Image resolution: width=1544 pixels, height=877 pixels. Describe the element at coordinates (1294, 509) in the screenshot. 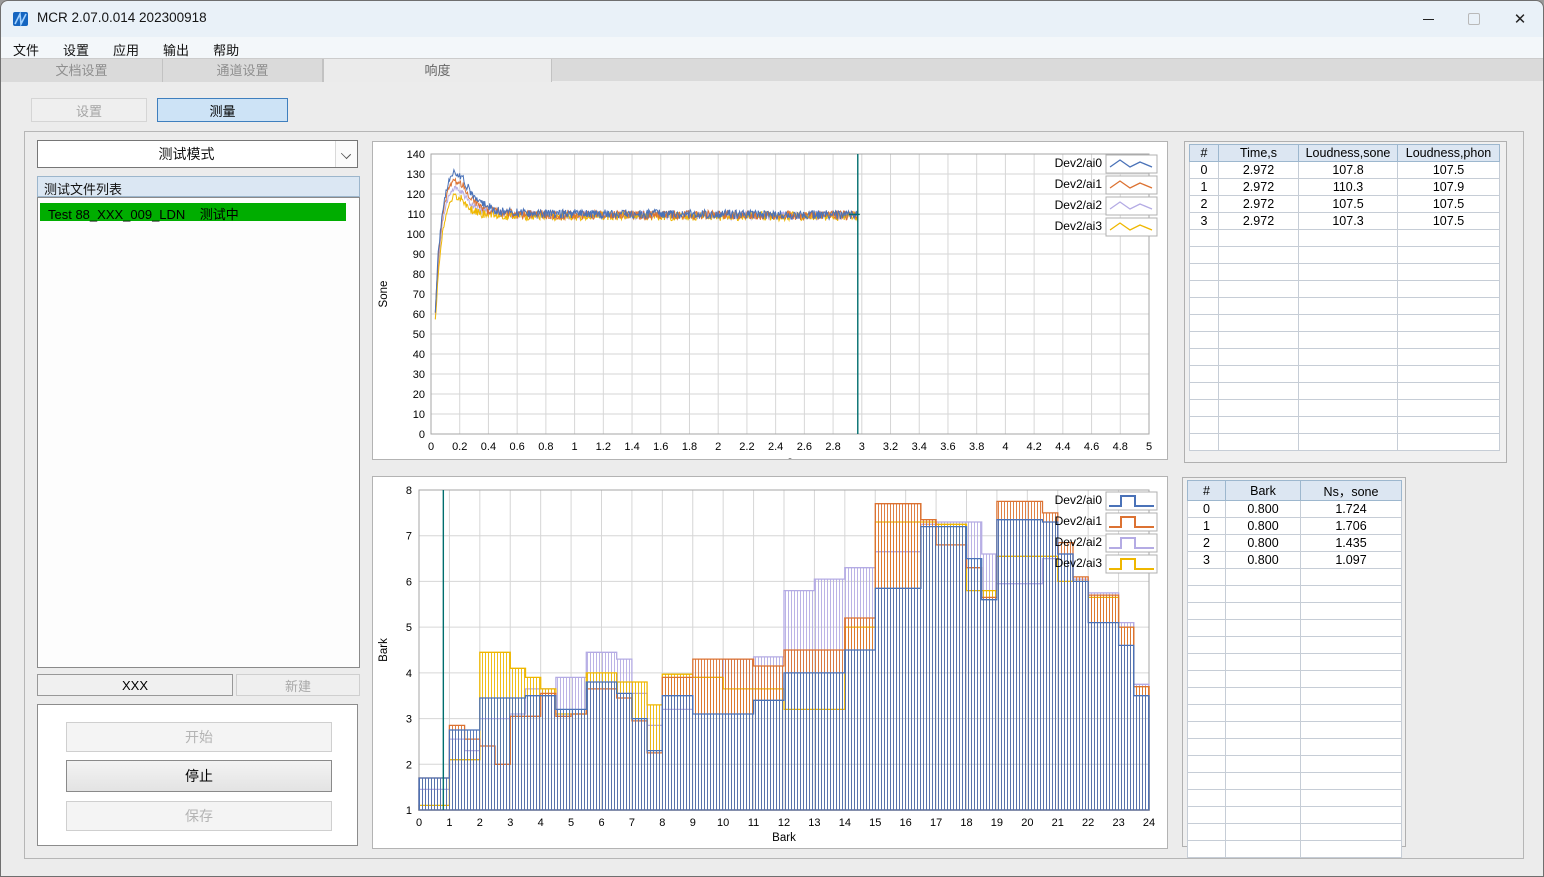

I see `table-row: 0 0.800 1.724` at that location.